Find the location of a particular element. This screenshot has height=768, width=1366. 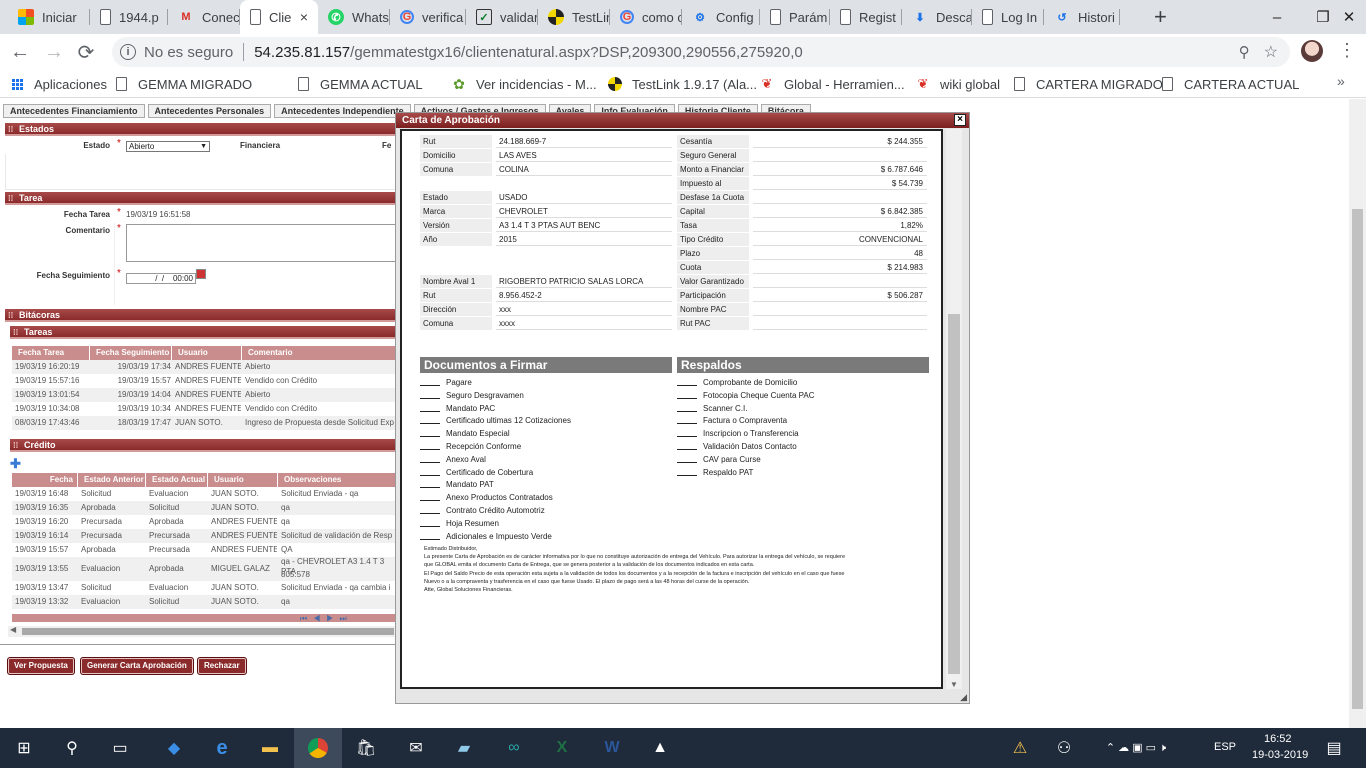

bookmark-item: ❦ wiki global is located at coordinates (958, 84).